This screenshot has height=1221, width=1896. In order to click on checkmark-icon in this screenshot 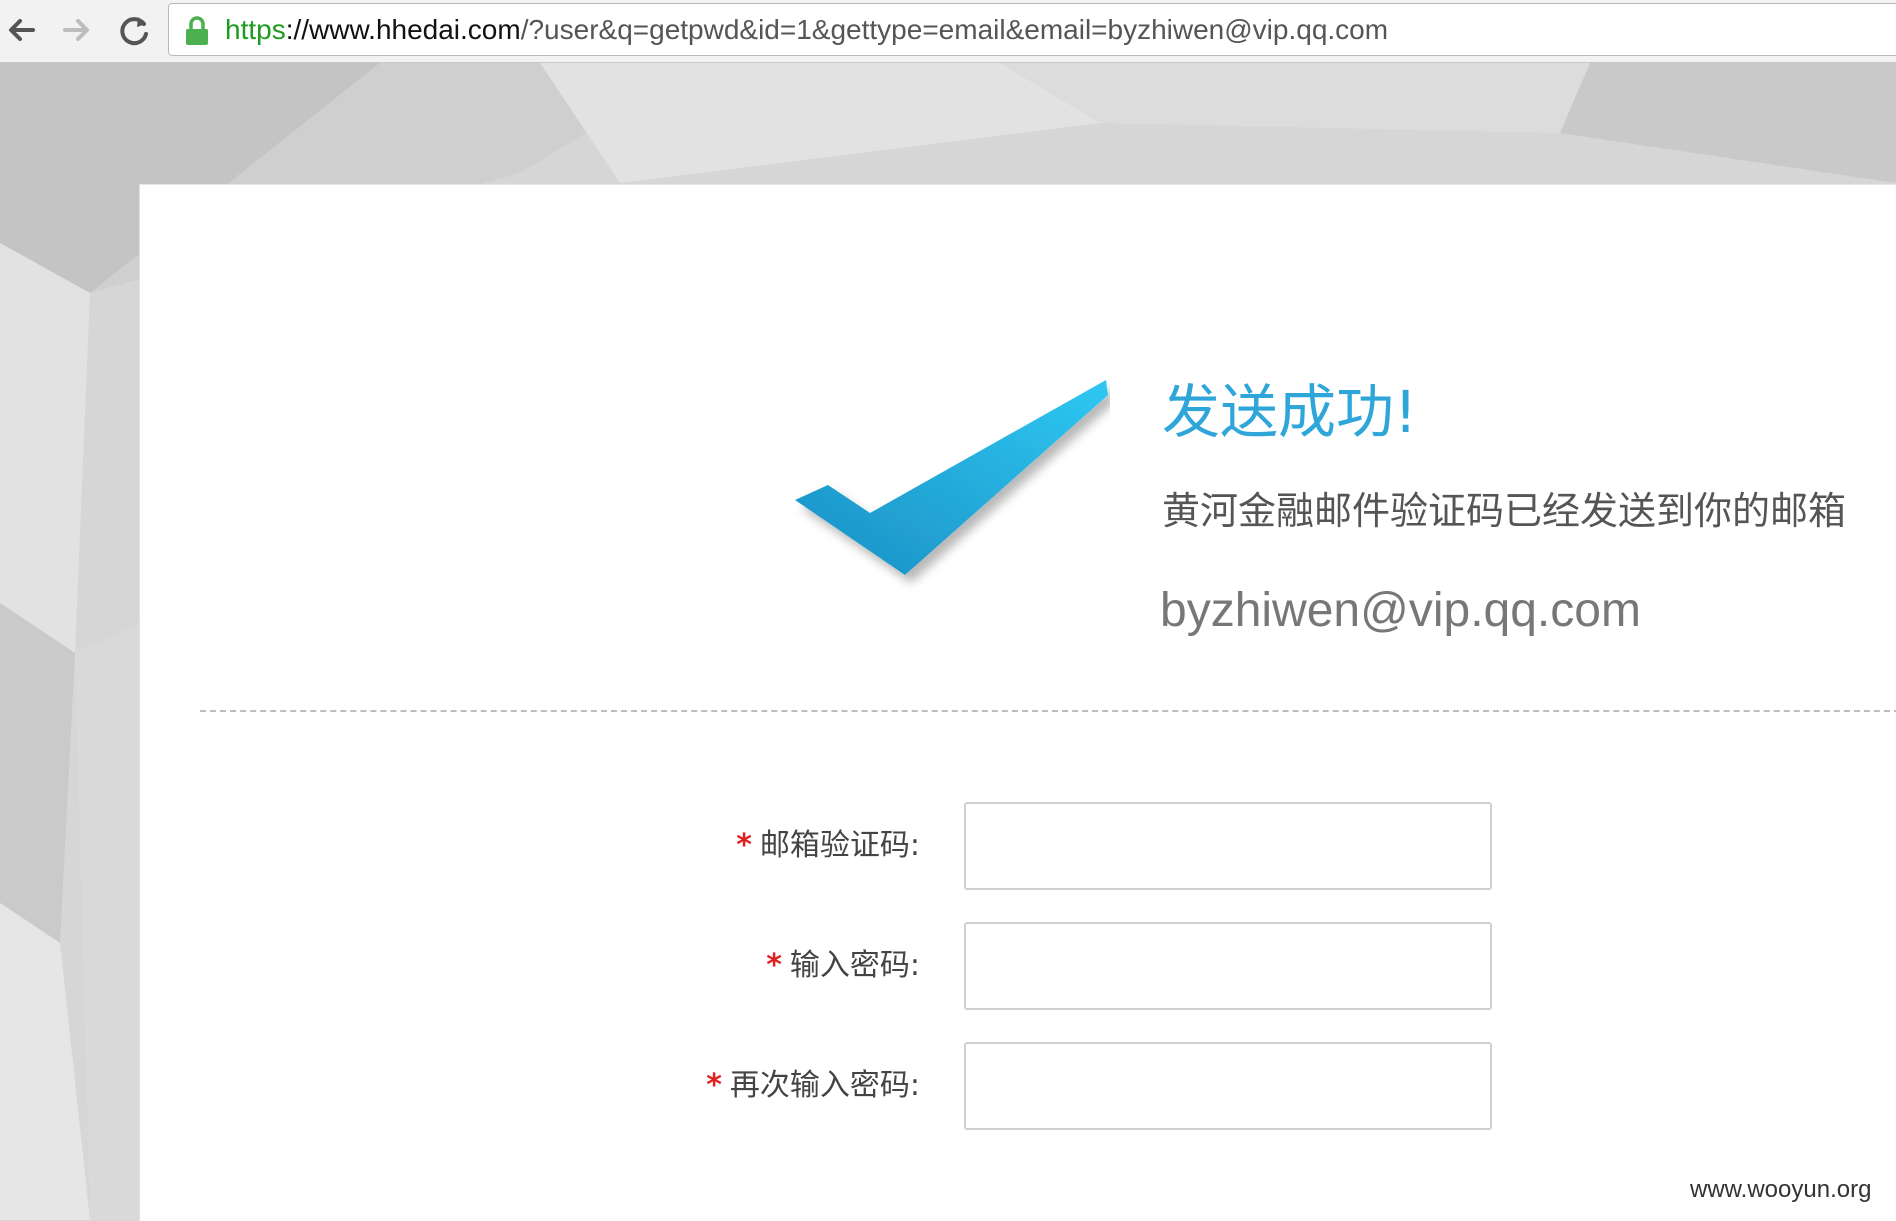, I will do `click(935, 495)`.